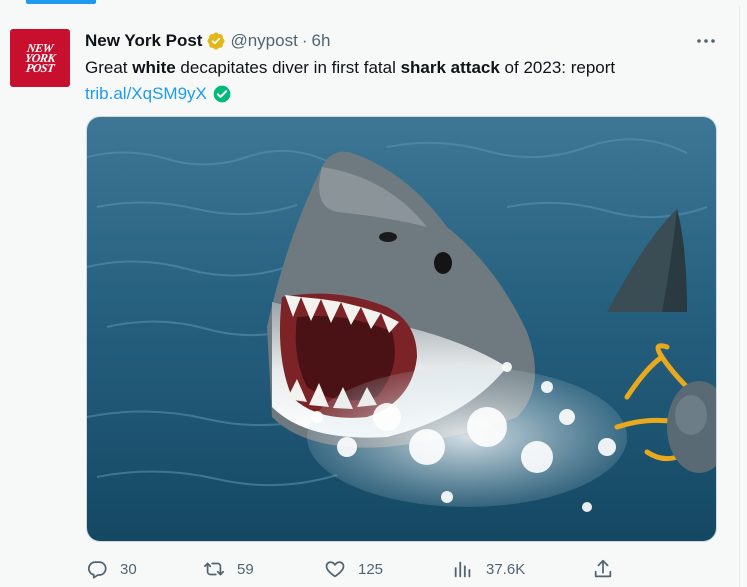  Describe the element at coordinates (128, 569) in the screenshot. I see `reply-count: 30` at that location.